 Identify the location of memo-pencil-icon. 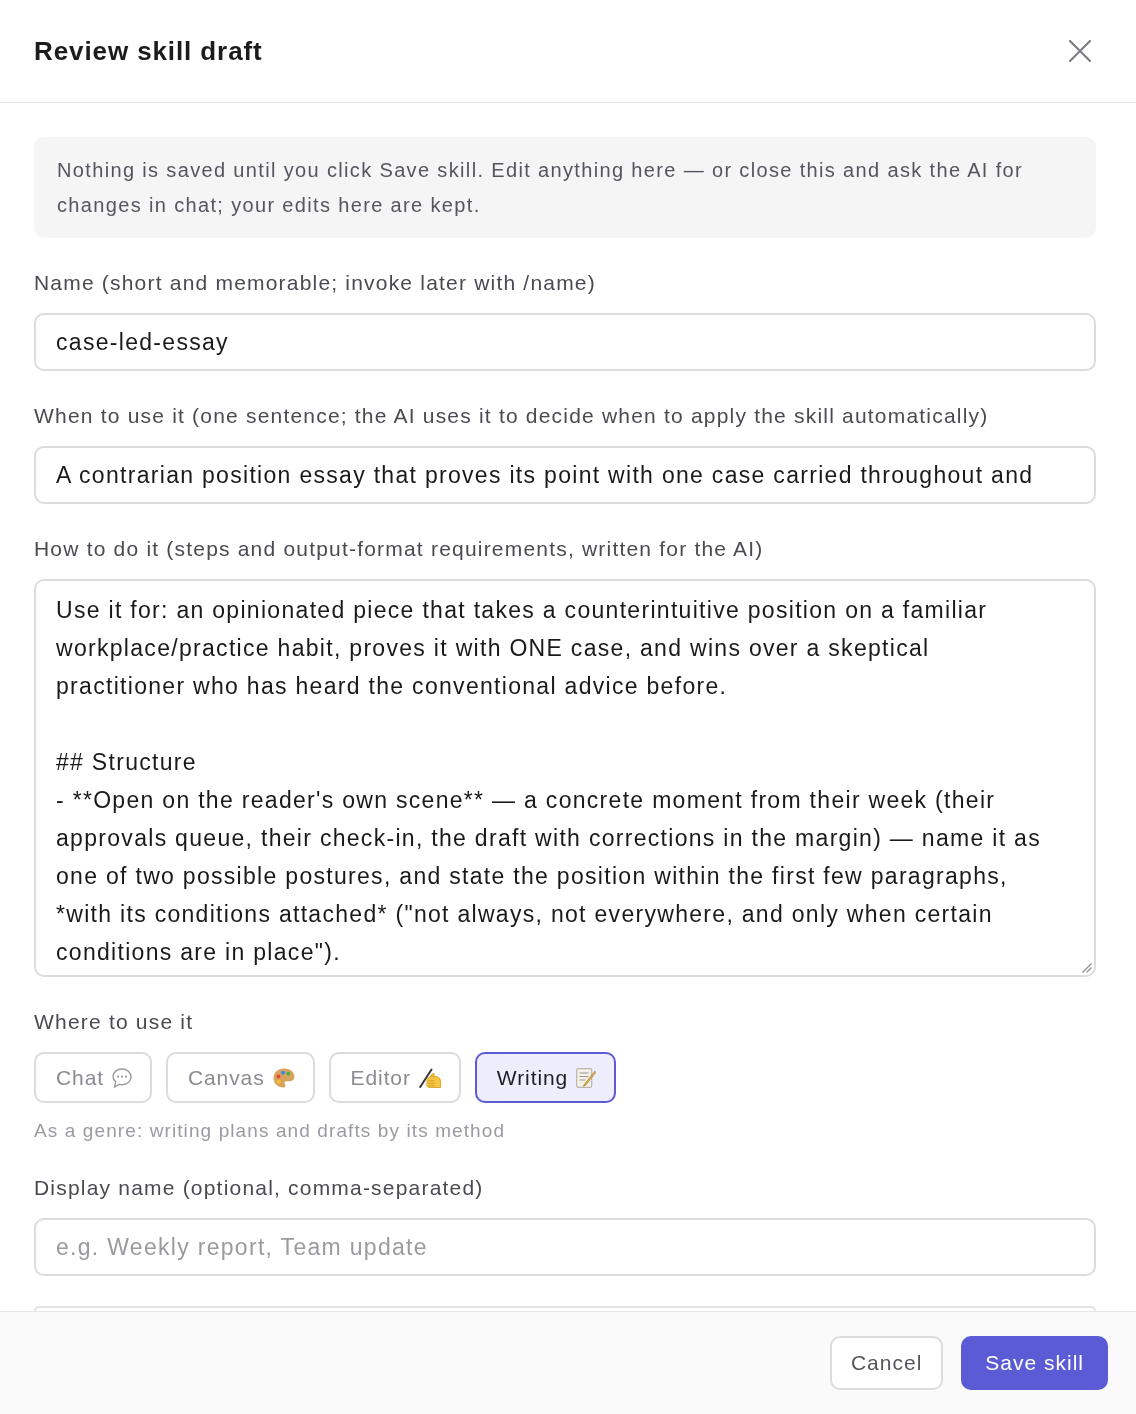
(586, 1077).